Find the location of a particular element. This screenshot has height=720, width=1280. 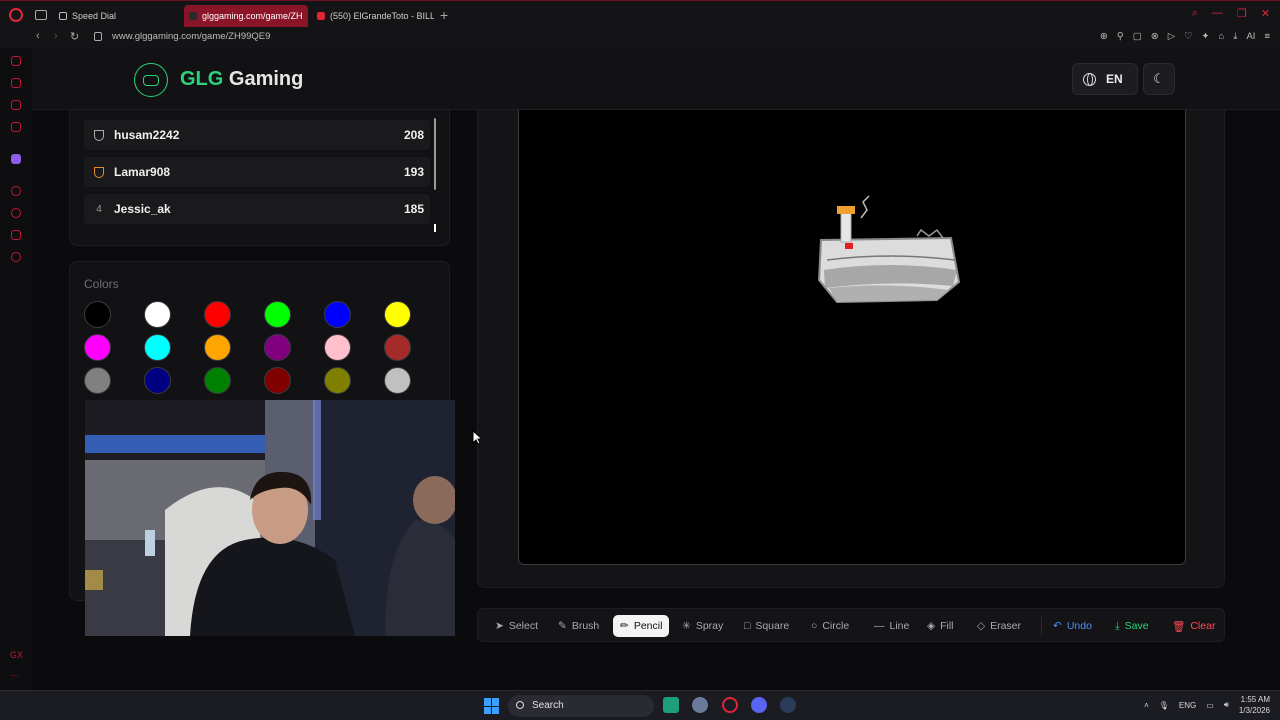

wallet-icon: ⌂ is located at coordinates (1222, 36).